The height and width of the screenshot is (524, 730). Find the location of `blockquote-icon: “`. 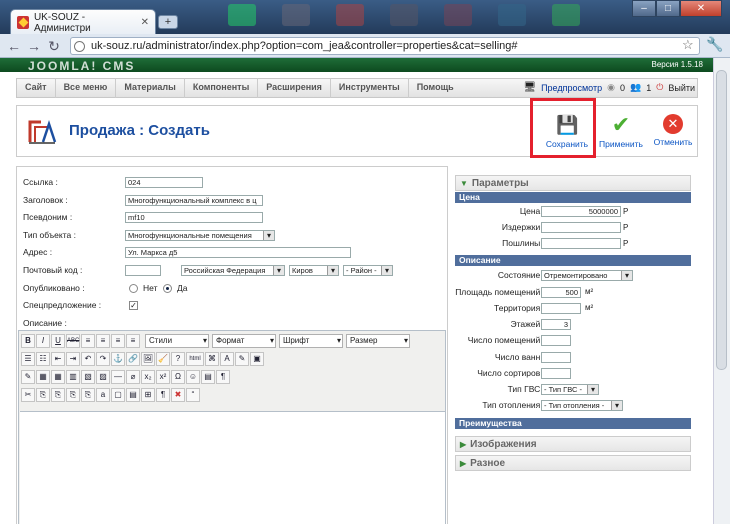

blockquote-icon: “ is located at coordinates (193, 395).